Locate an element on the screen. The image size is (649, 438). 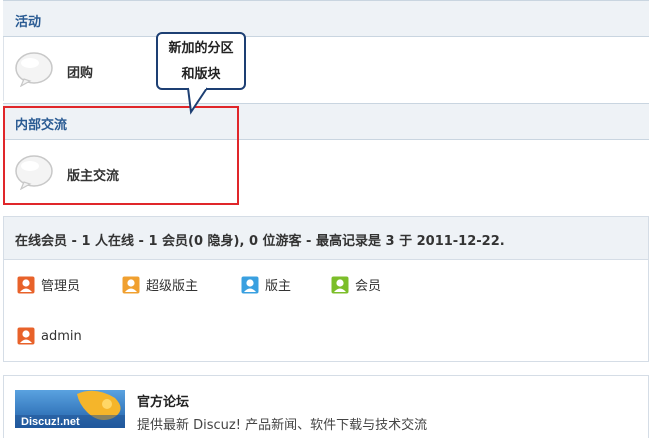
legend-moderator: 版主 is located at coordinates (266, 284).